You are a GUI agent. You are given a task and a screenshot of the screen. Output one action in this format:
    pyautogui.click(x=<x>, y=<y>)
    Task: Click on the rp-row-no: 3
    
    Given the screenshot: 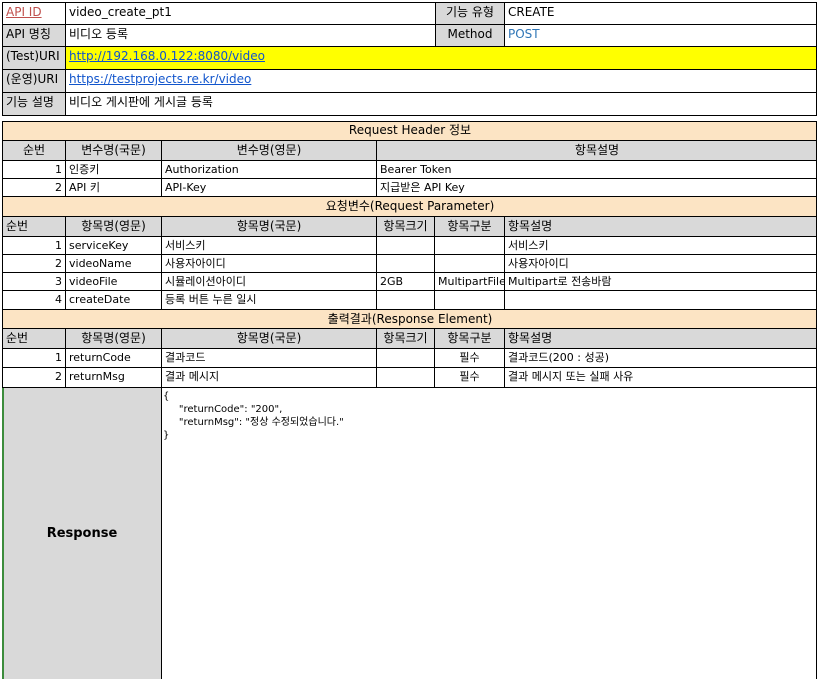 What is the action you would take?
    pyautogui.click(x=58, y=281)
    